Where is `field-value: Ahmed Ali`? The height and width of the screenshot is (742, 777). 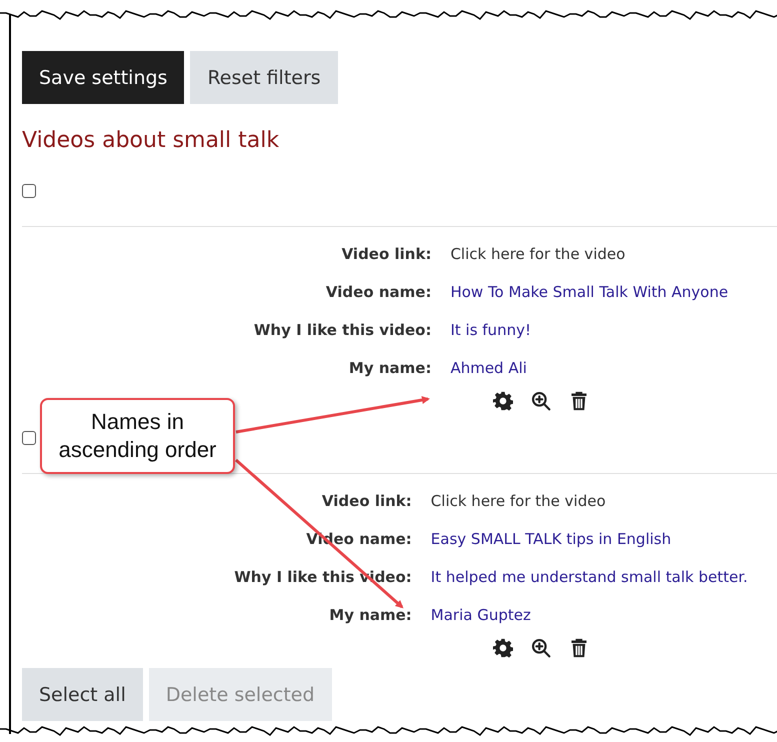 field-value: Ahmed Ali is located at coordinates (489, 368).